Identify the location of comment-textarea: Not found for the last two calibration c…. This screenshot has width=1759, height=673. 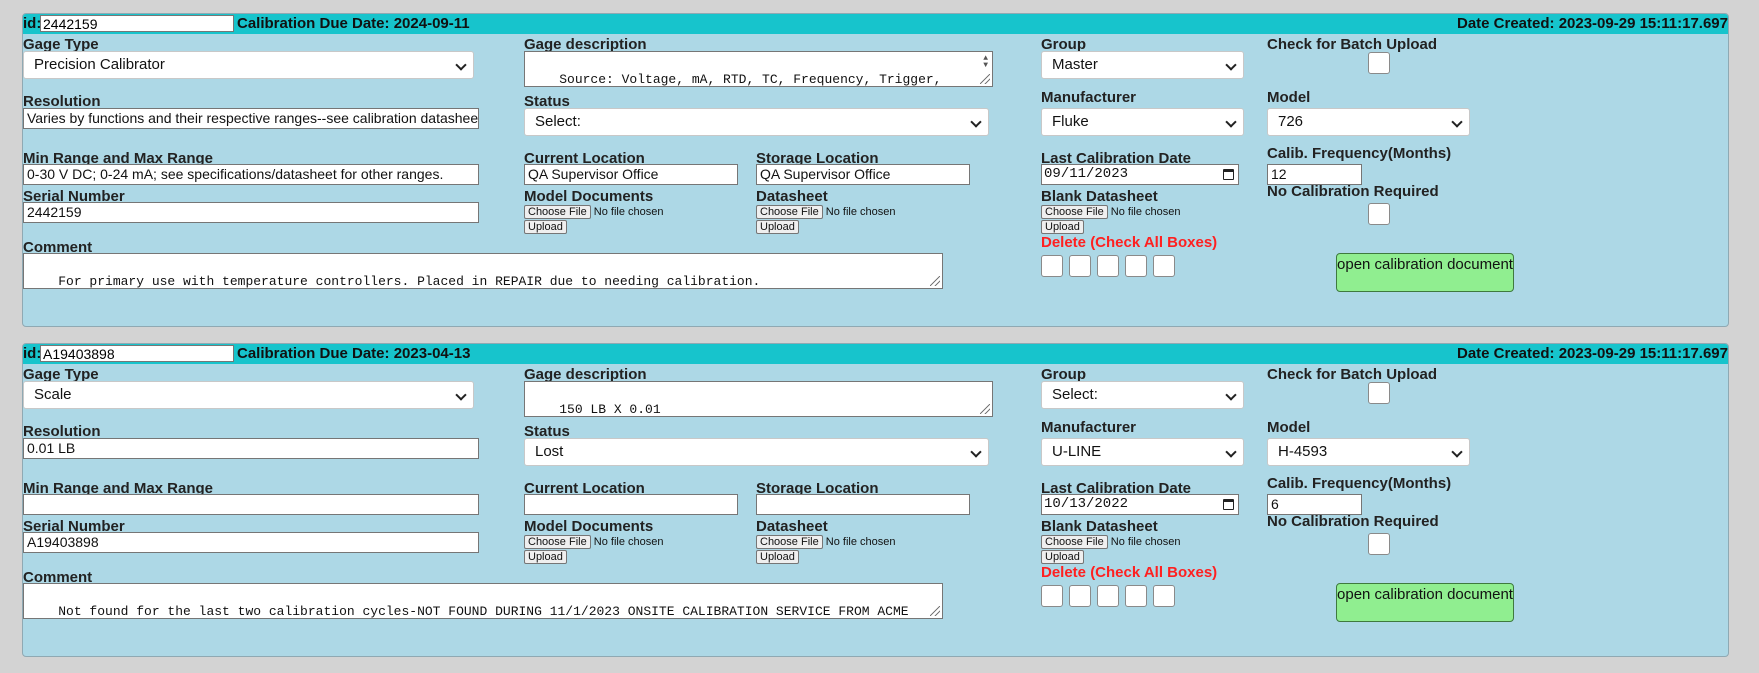
(483, 601).